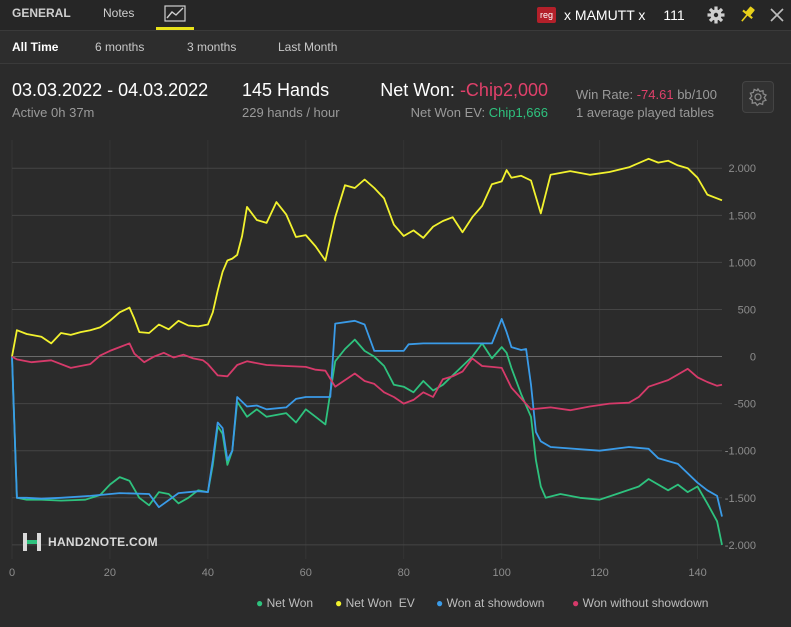 The width and height of the screenshot is (791, 627). I want to click on x-tick-label: 60, so click(306, 573).